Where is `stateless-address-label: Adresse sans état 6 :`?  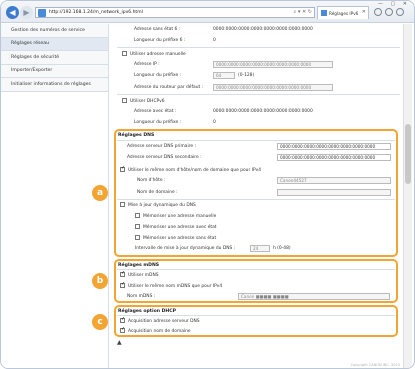
stateless-address-label: Adresse sans état 6 : is located at coordinates (157, 29).